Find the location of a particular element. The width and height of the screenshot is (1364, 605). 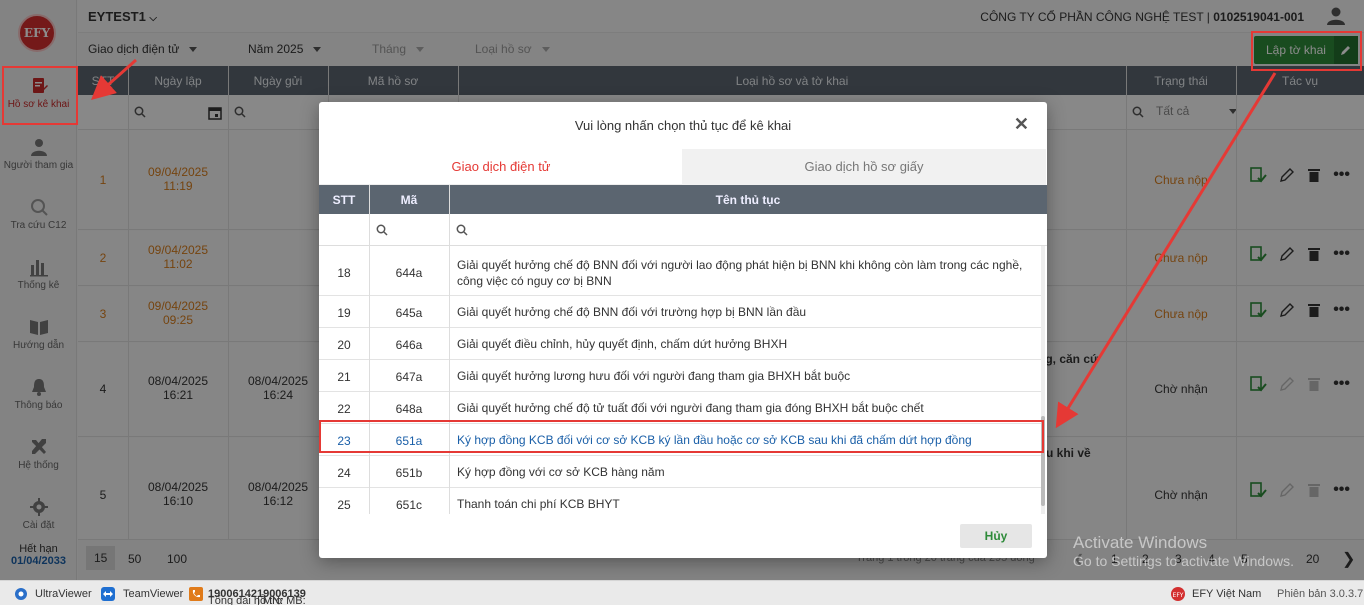

watermark-line2: Go to Settings to activate Windows. is located at coordinates (1183, 561).